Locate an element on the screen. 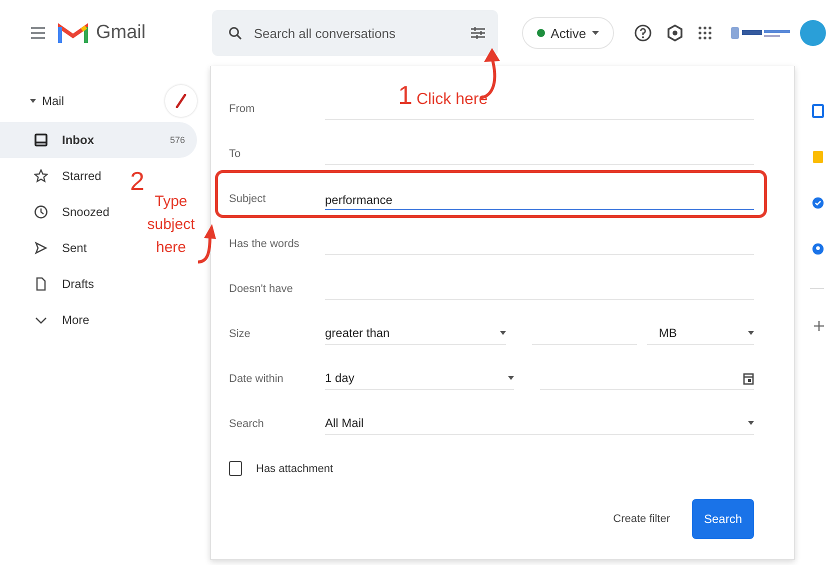 The height and width of the screenshot is (565, 826). document-icon is located at coordinates (41, 284).